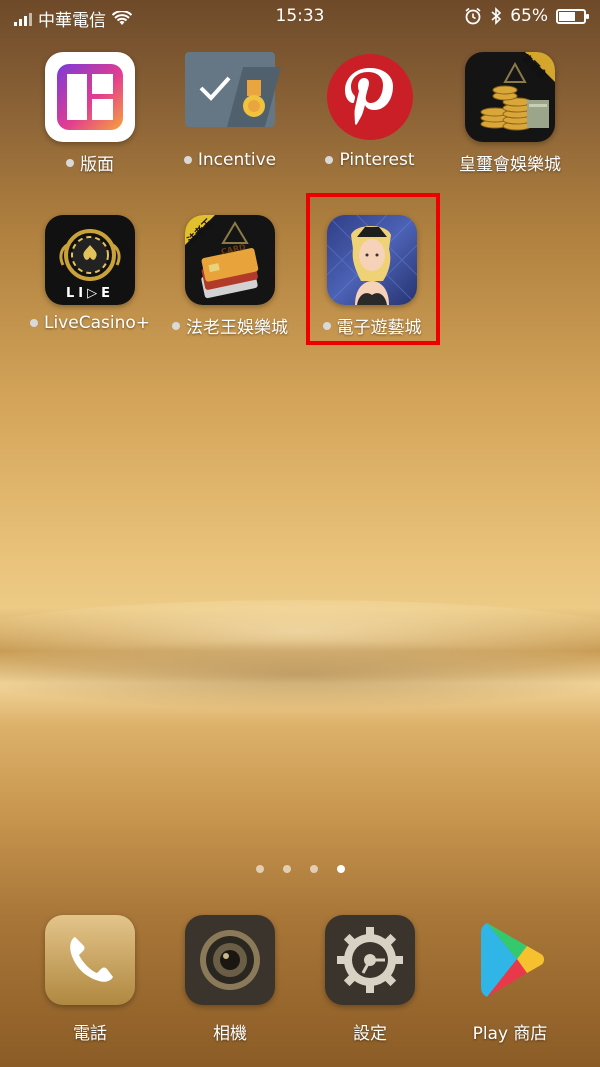 The width and height of the screenshot is (600, 1067). I want to click on layout-app-icon, so click(90, 97).